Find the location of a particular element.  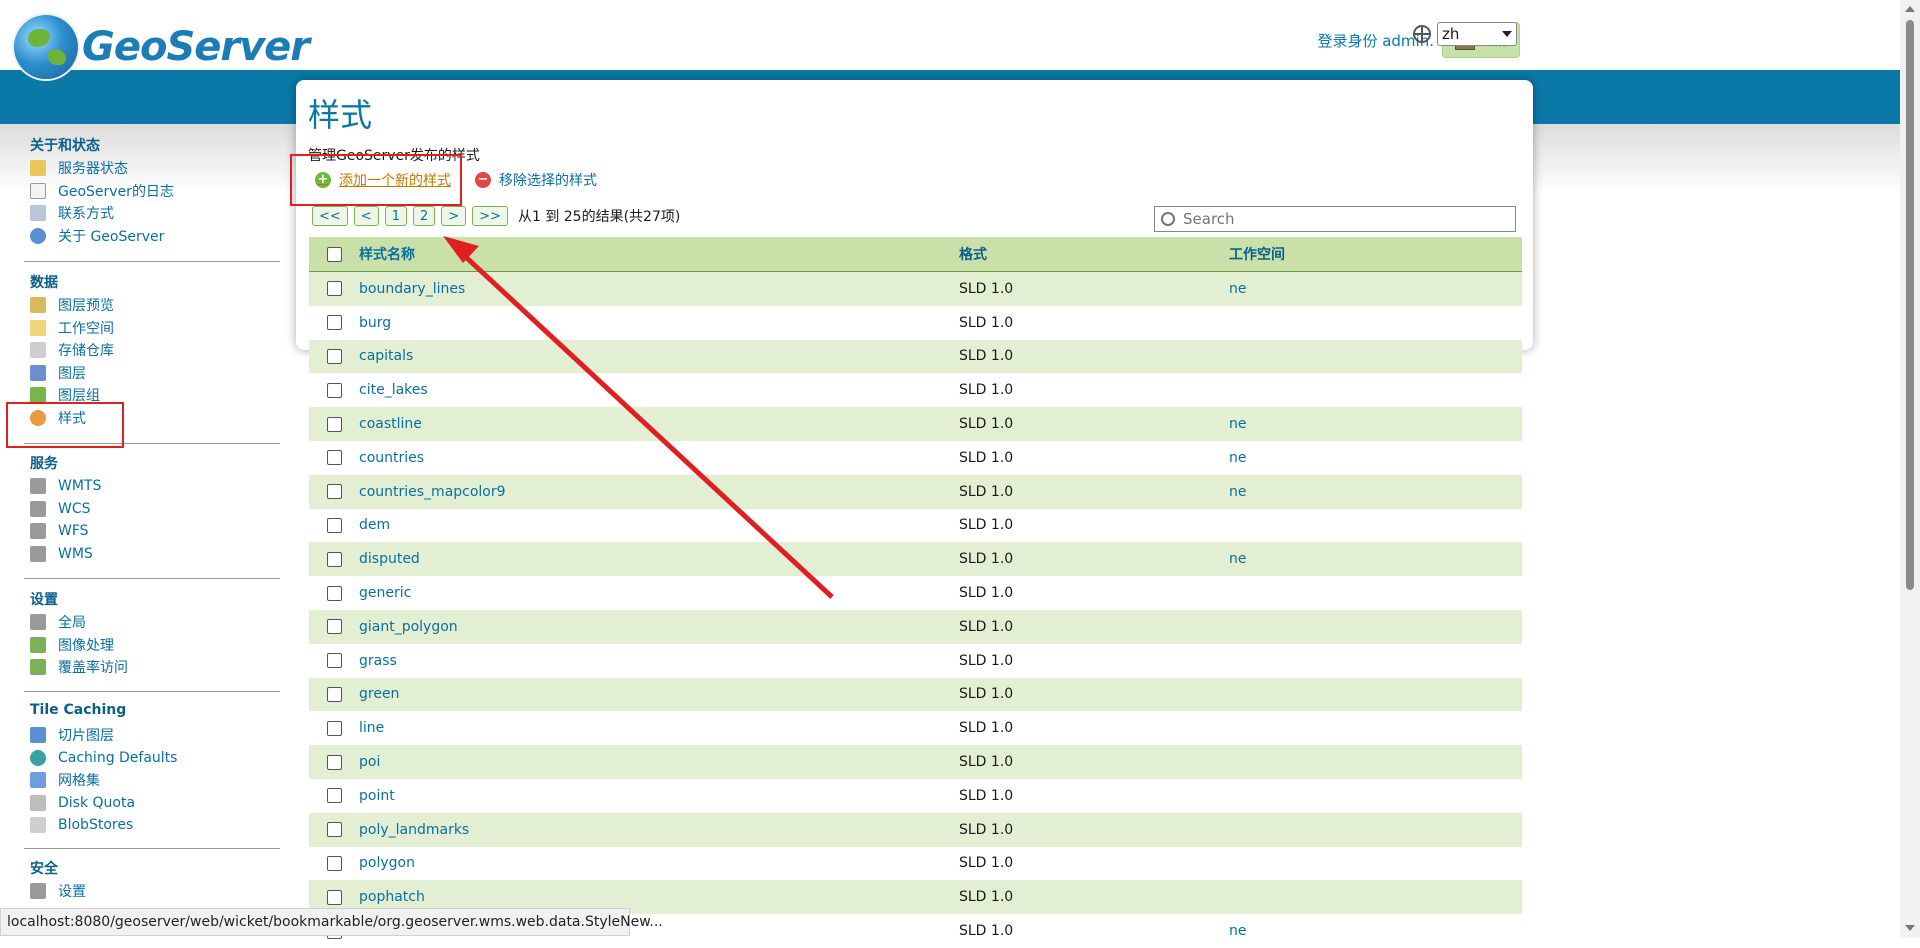

style-name-link: poi is located at coordinates (659, 762).